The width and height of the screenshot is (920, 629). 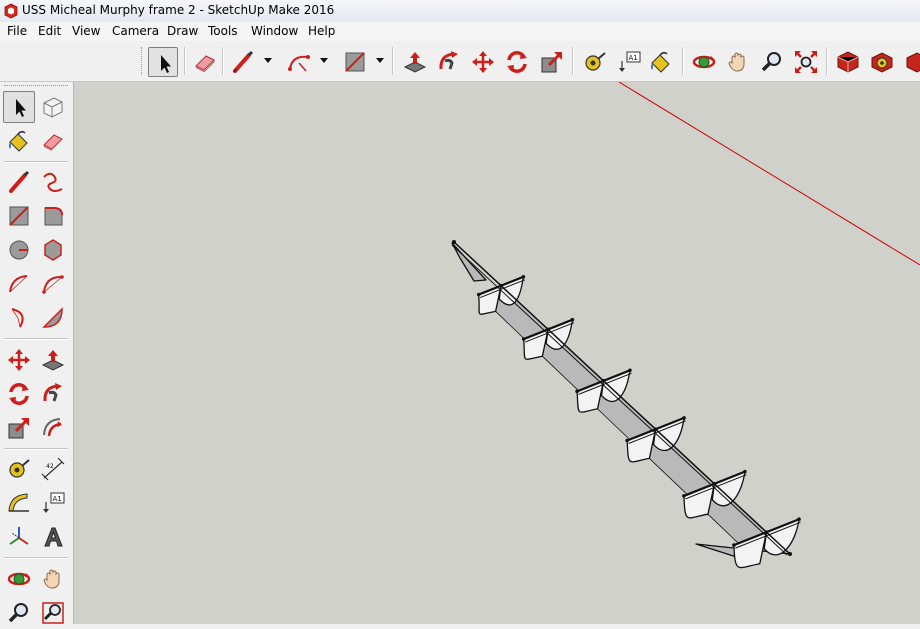 What do you see at coordinates (182, 31) in the screenshot?
I see `menu-draw: Draw` at bounding box center [182, 31].